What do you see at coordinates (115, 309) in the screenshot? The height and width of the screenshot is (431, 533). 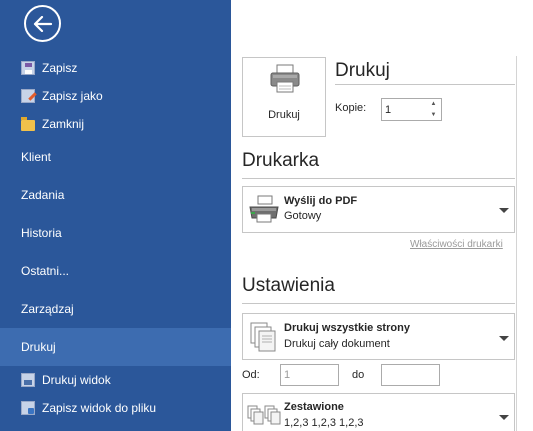 I see `sidebar-item-manage: Zarządzaj` at bounding box center [115, 309].